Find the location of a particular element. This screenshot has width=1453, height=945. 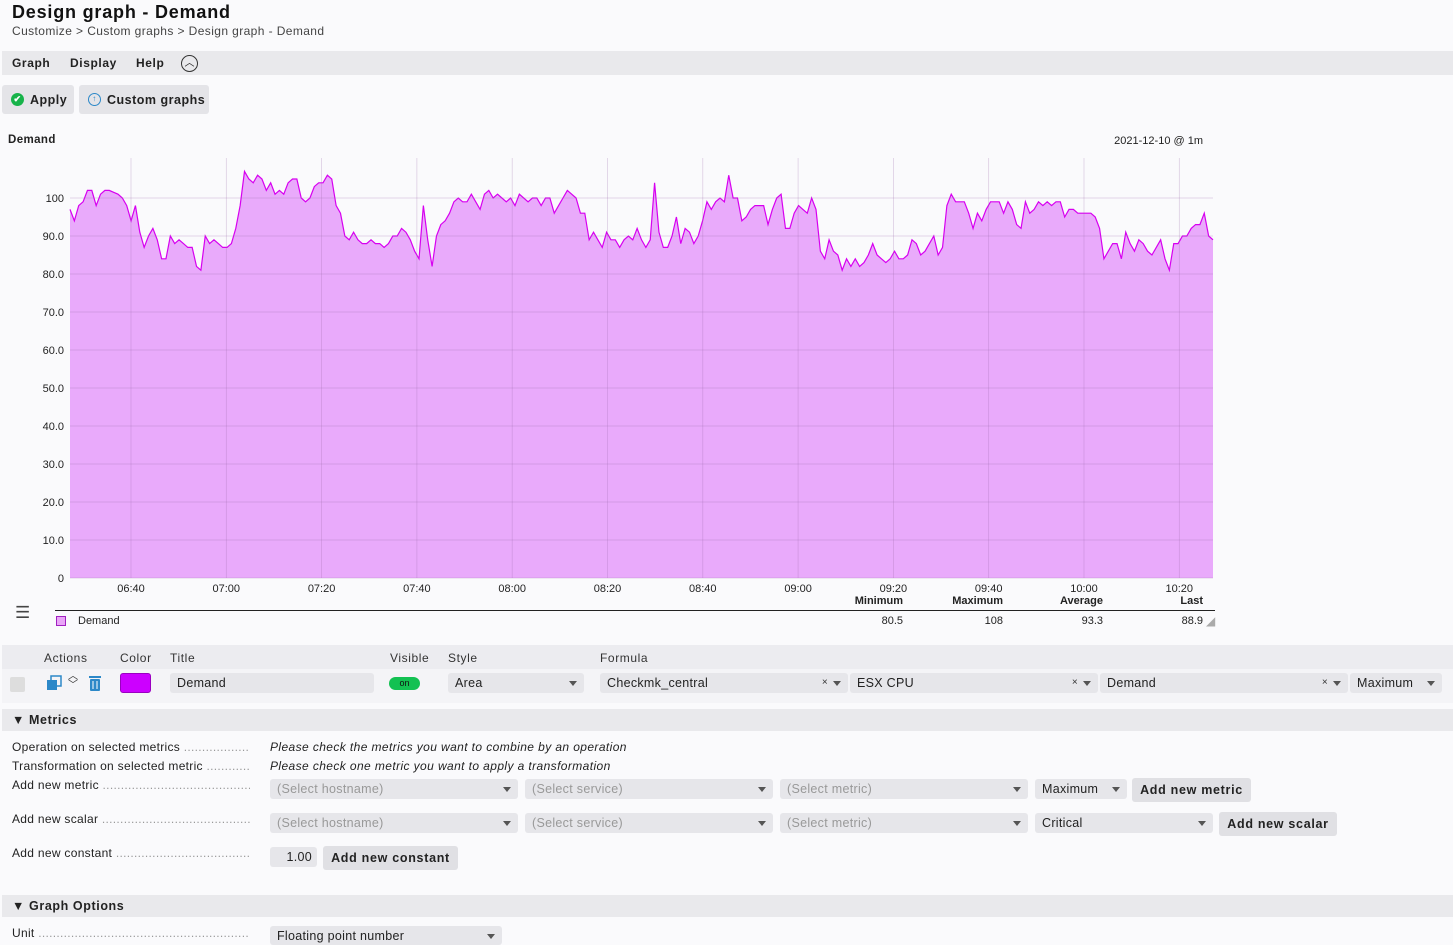

x-tick-label: 10:00 is located at coordinates (1084, 589).